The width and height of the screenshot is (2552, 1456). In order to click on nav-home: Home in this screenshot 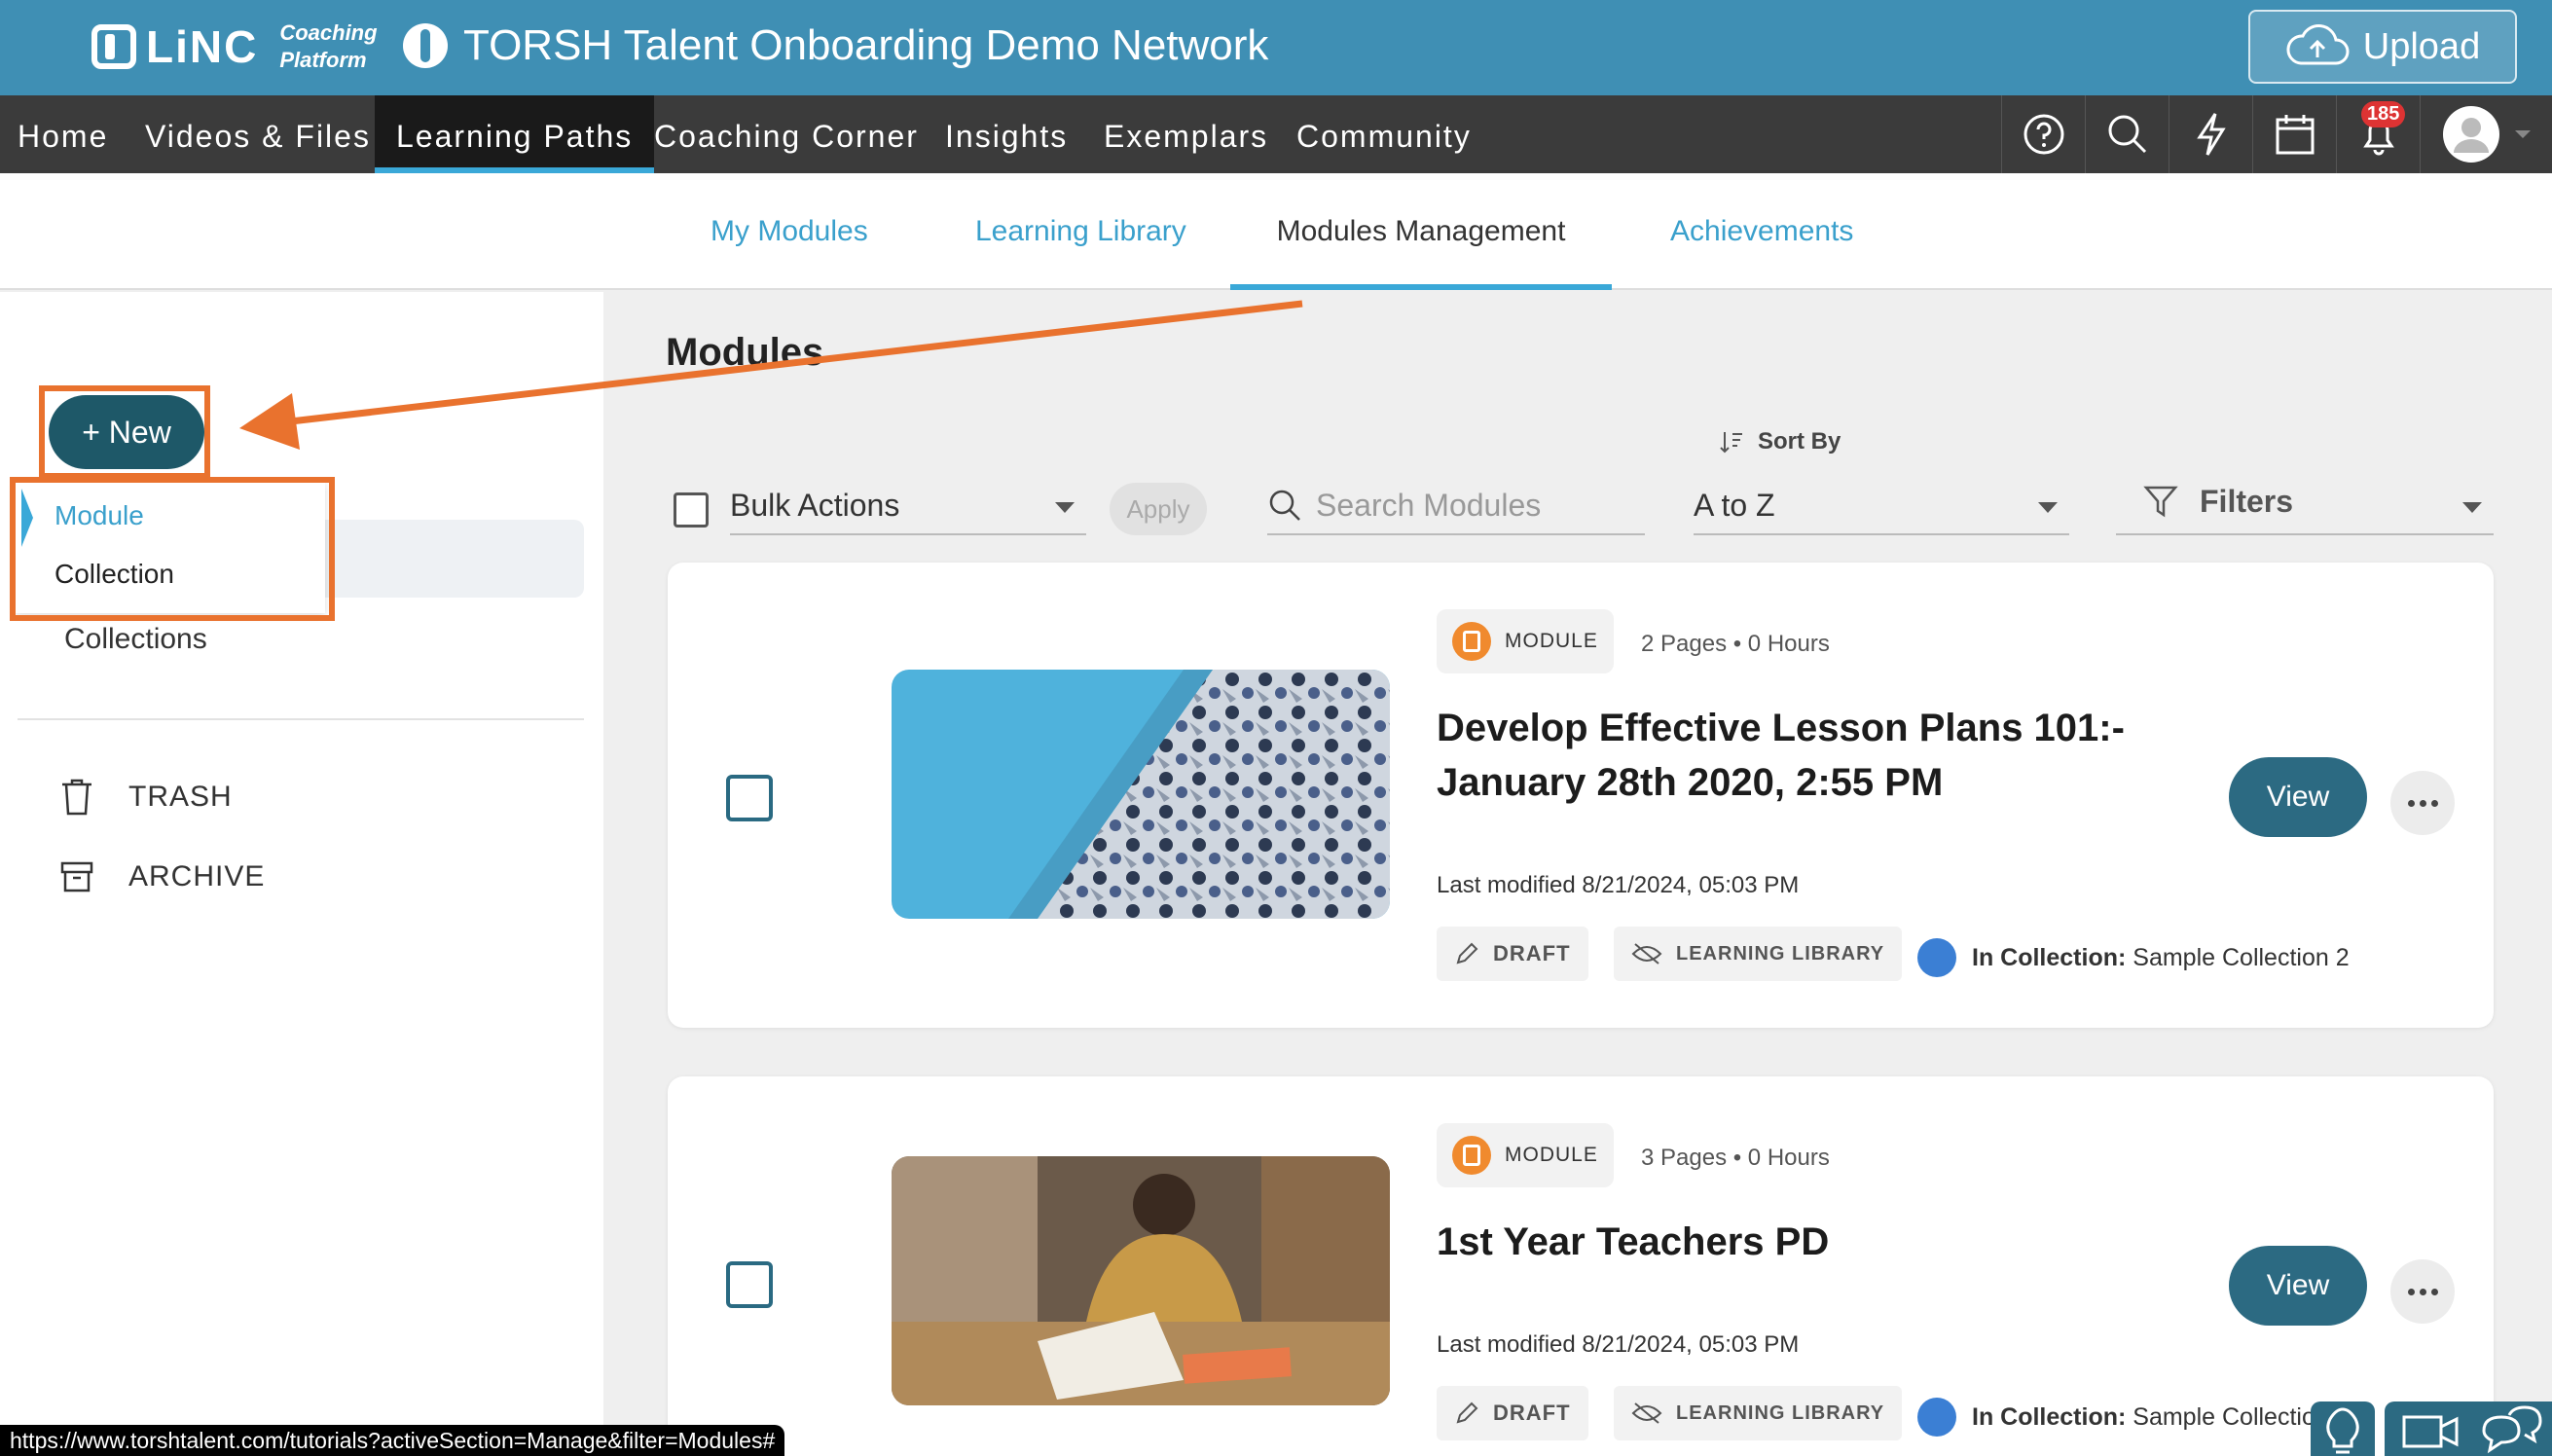, I will do `click(63, 134)`.